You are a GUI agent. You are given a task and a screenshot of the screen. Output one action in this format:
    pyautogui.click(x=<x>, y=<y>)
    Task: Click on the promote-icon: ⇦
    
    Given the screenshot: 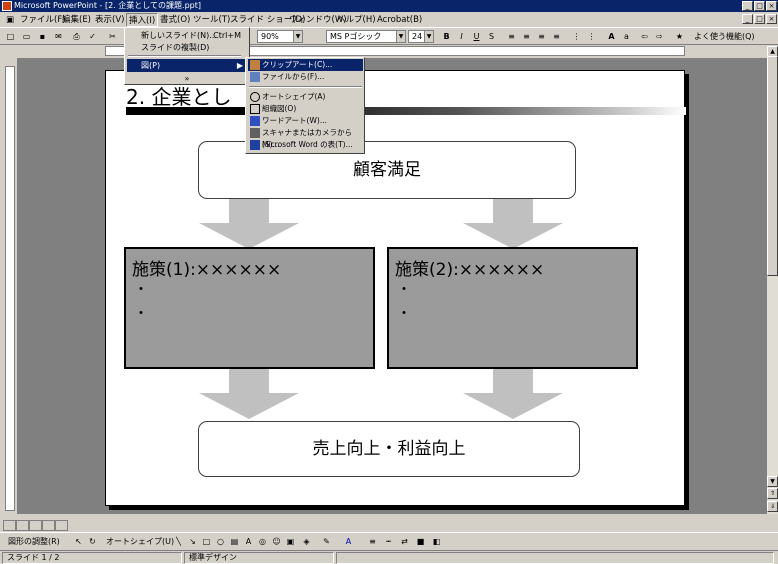 What is the action you would take?
    pyautogui.click(x=644, y=36)
    